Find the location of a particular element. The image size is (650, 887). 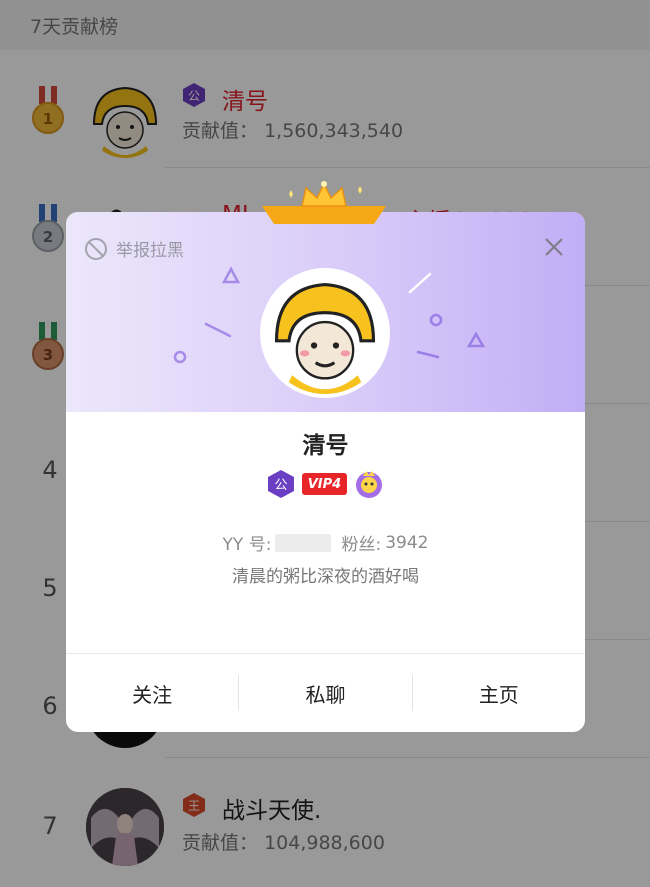

profile-avatar is located at coordinates (325, 333).